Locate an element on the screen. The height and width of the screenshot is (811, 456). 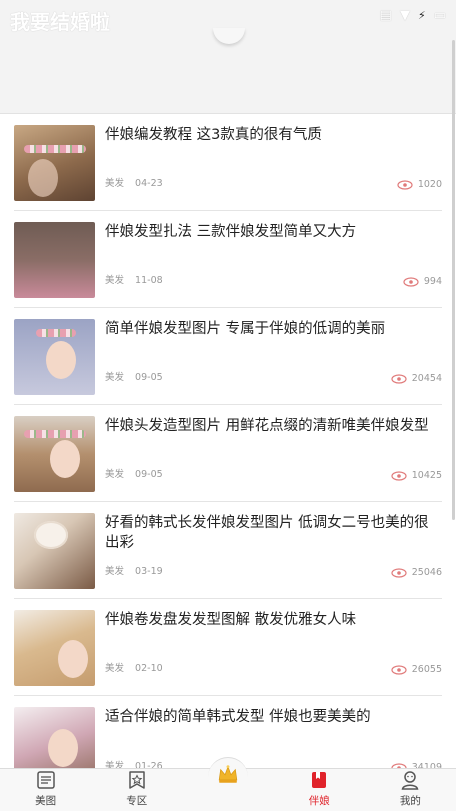
article-title: 简单伴娘发型图片 专属于伴娘的低调的美丽 is located at coordinates (272, 329).